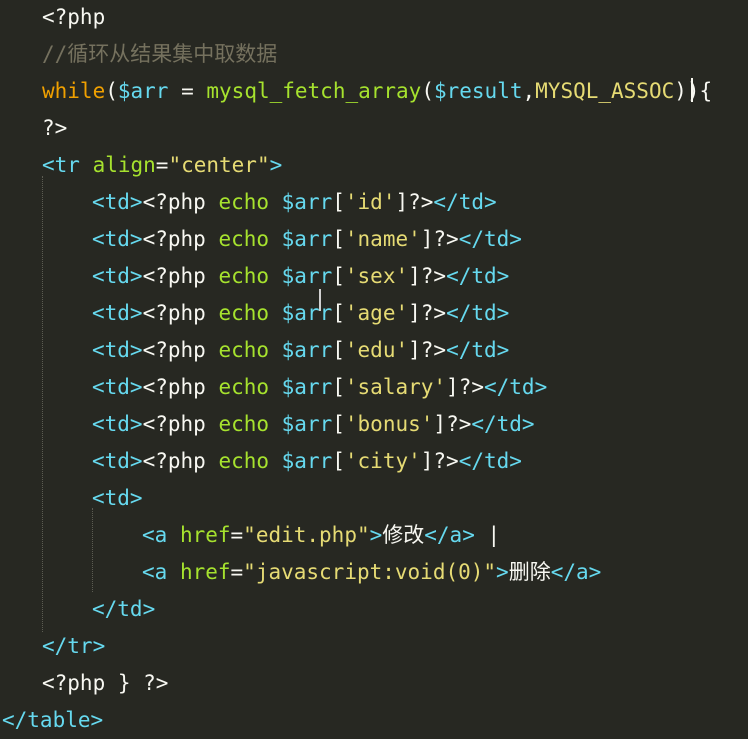 Image resolution: width=748 pixels, height=739 pixels. What do you see at coordinates (73, 646) in the screenshot?
I see `code-line: </tr>` at bounding box center [73, 646].